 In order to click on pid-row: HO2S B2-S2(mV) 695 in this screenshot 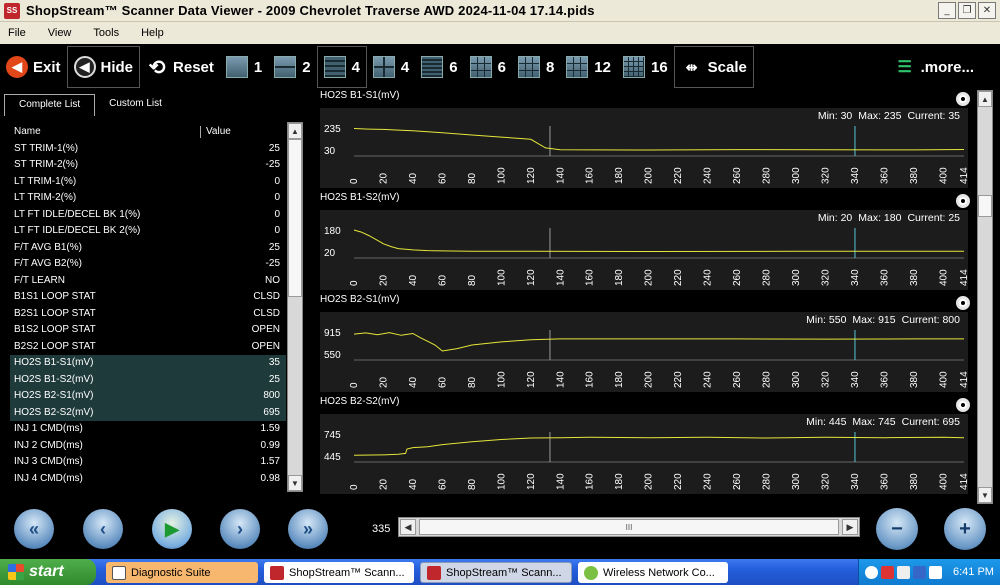, I will do `click(148, 412)`.